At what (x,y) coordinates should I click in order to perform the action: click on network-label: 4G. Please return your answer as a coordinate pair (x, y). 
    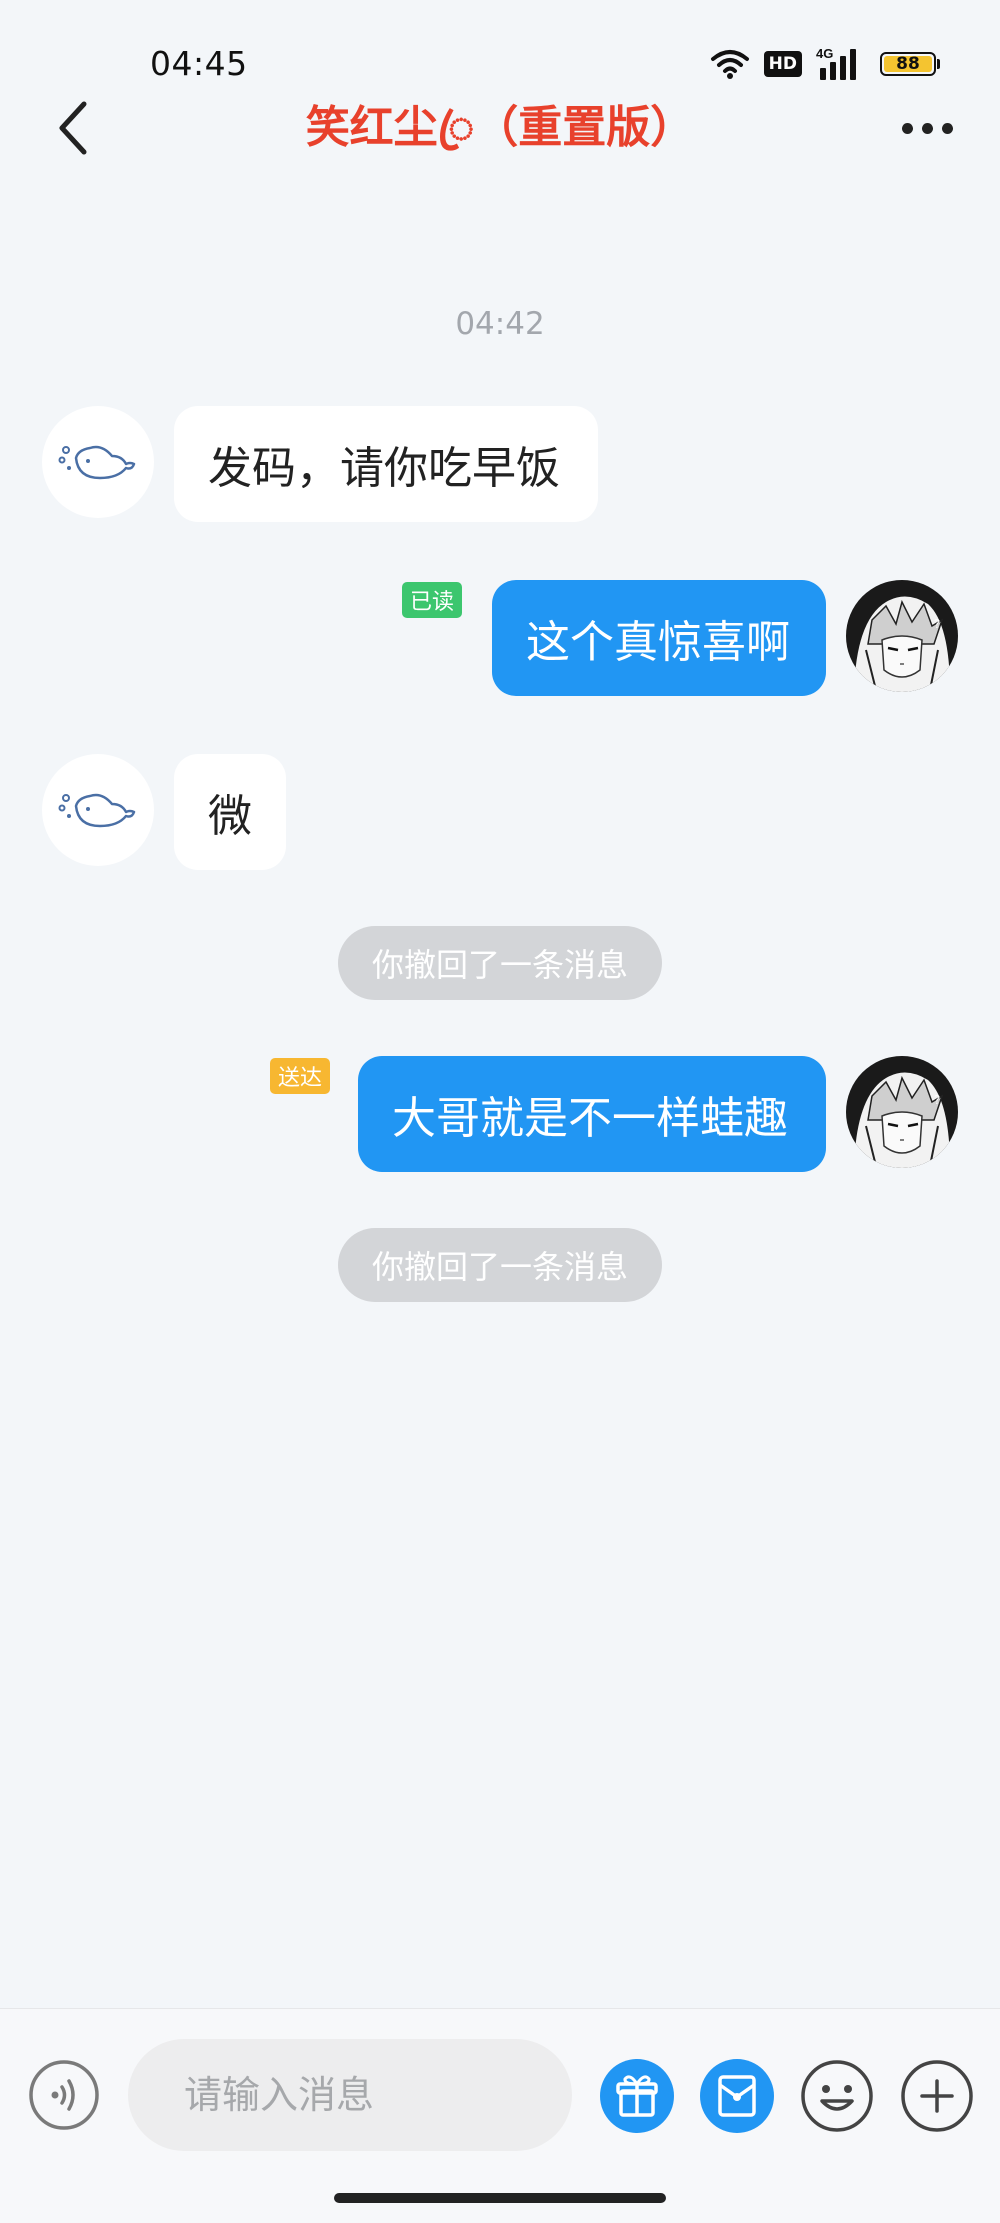
    Looking at the image, I should click on (824, 53).